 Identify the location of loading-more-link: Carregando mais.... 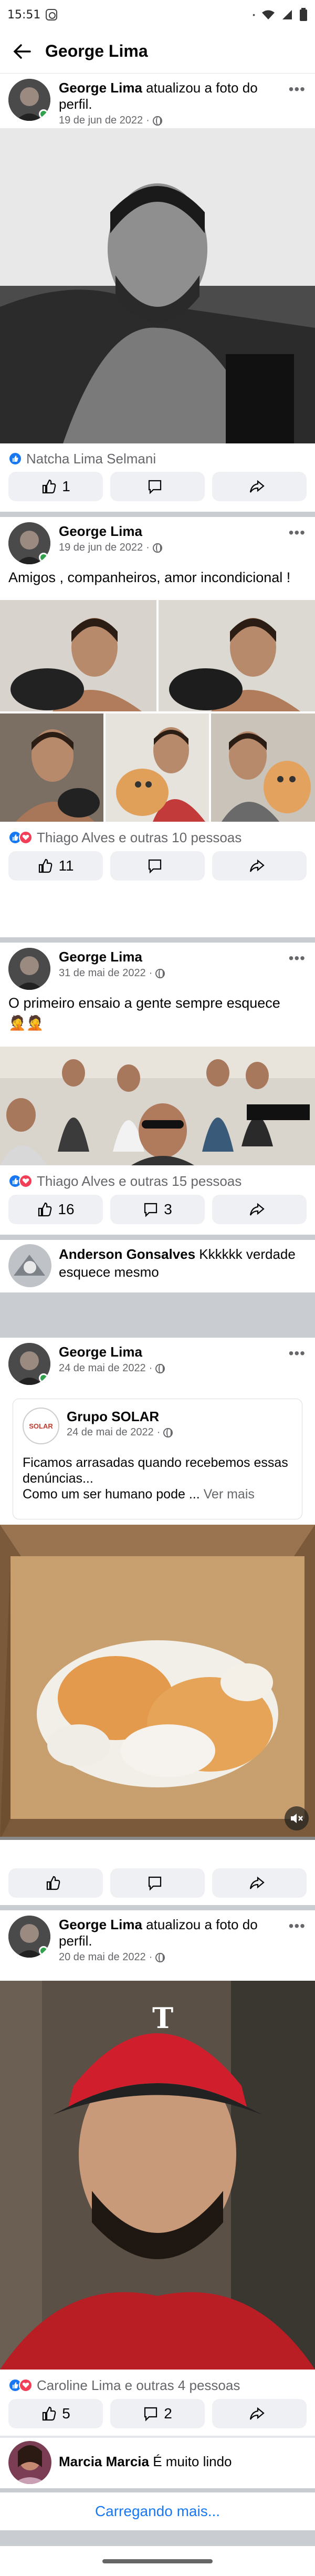
(157, 2511).